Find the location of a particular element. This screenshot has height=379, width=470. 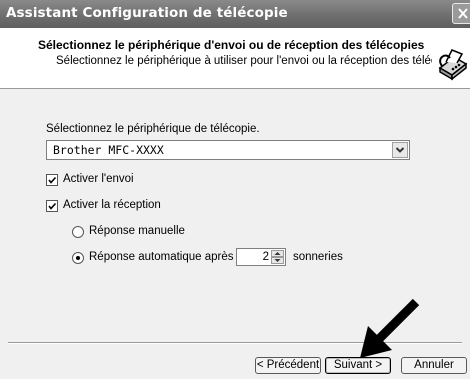

enable-receive-label: Activer la réception is located at coordinates (112, 205).